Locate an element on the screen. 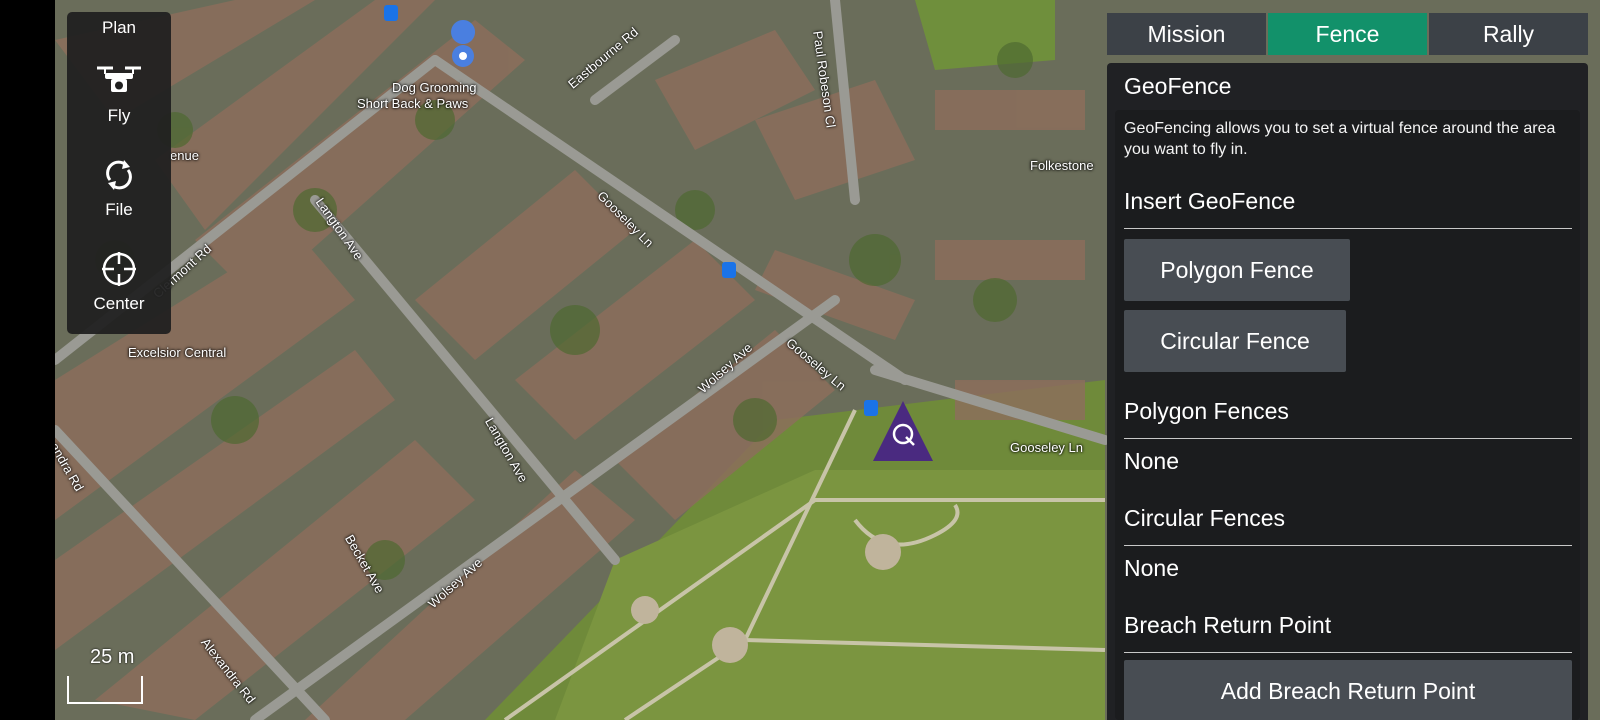  map-label-folkestone: Folkestone is located at coordinates (1062, 165).